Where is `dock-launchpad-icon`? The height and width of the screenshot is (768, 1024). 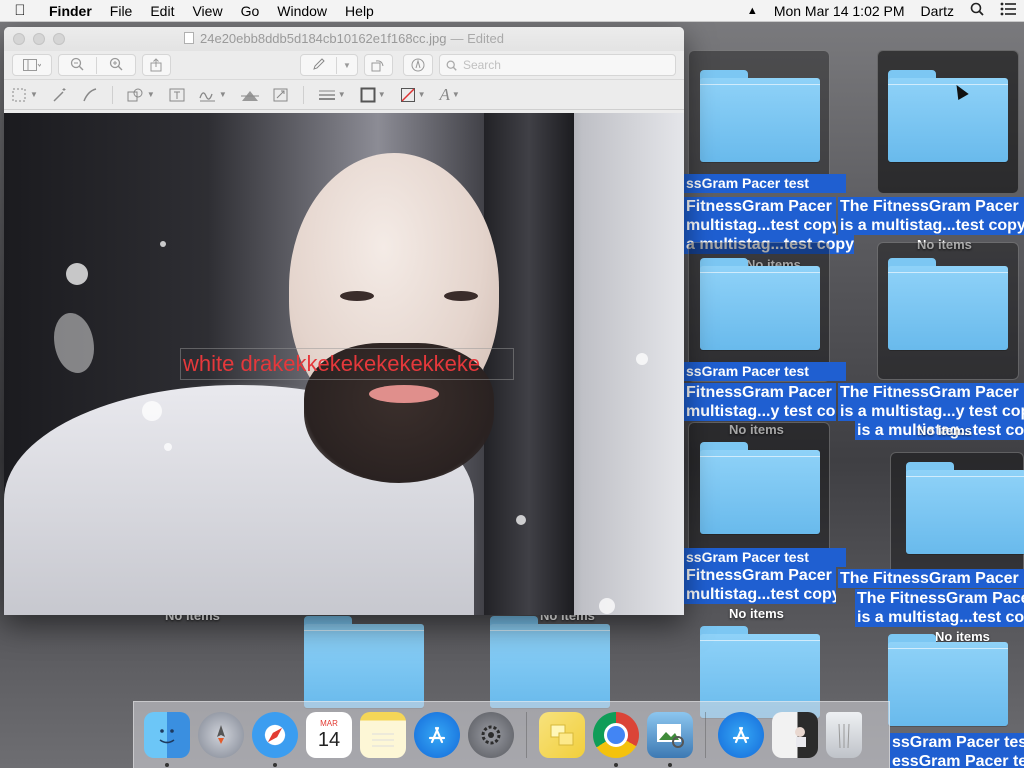 dock-launchpad-icon is located at coordinates (221, 735).